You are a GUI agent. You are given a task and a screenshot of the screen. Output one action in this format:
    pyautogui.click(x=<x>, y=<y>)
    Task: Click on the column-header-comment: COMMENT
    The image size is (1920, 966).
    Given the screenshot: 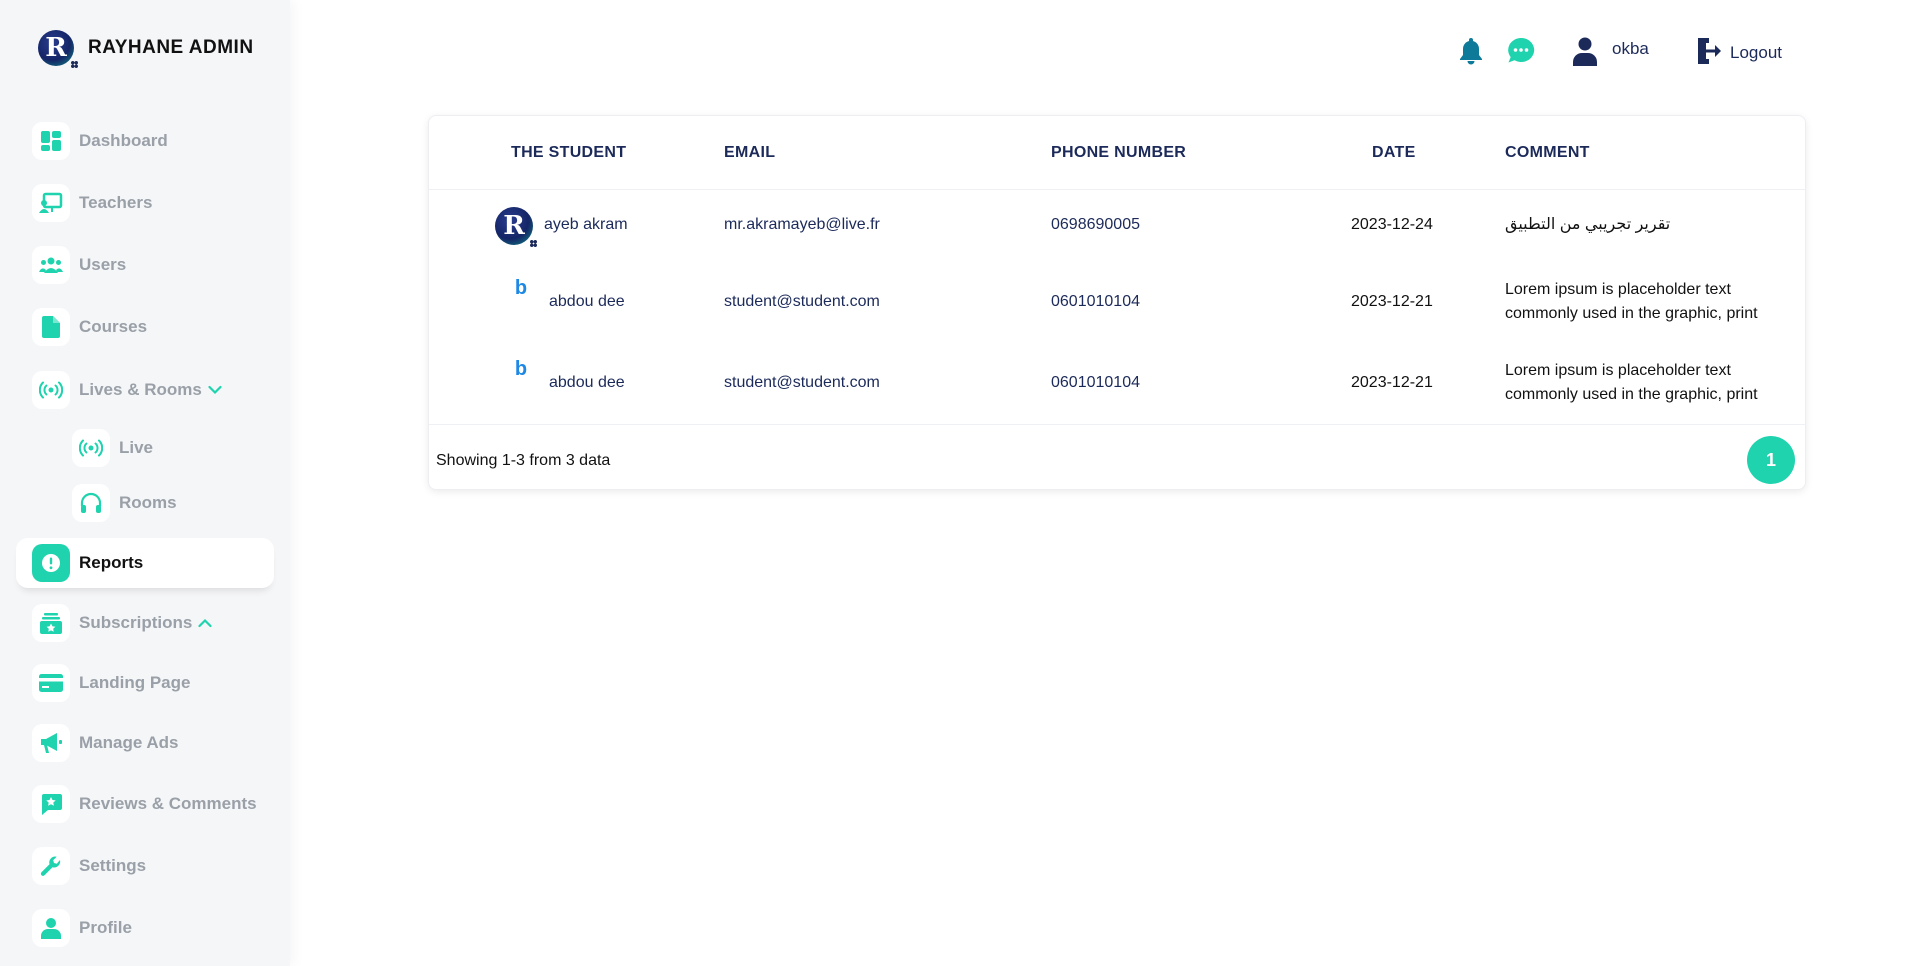 What is the action you would take?
    pyautogui.click(x=1547, y=153)
    